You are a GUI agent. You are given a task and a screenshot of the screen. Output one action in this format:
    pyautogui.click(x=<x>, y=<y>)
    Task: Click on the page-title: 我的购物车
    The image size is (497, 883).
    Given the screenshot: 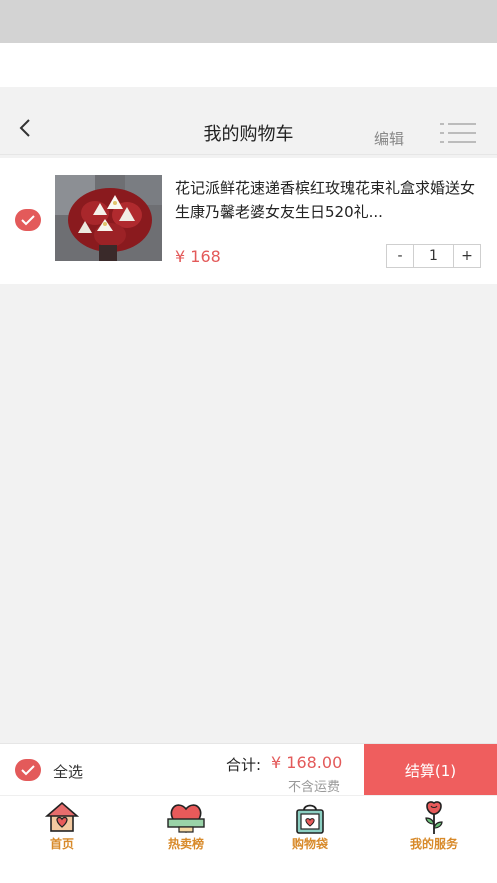 What is the action you would take?
    pyautogui.click(x=248, y=134)
    